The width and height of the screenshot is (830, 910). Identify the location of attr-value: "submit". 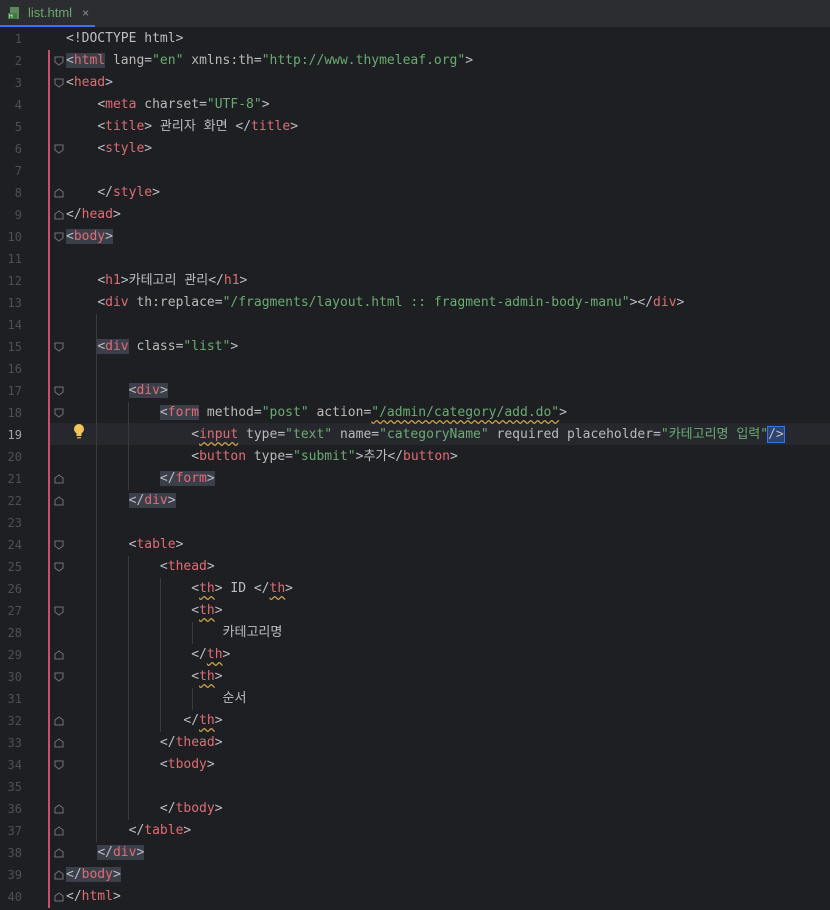
(324, 456).